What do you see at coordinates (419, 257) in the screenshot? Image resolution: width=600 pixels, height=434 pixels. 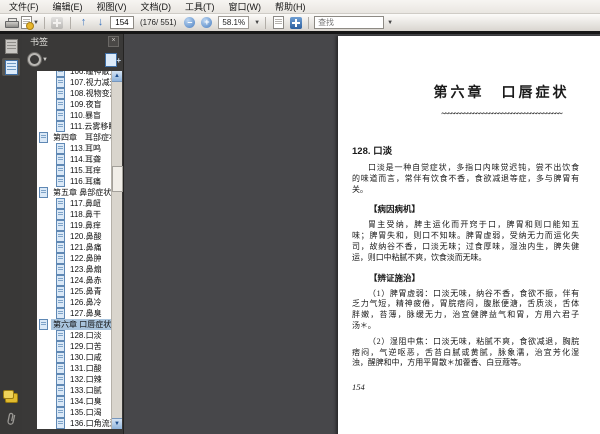 I see `text-line: 运，则口中粘腻不爽，饮食淡而无味。` at bounding box center [419, 257].